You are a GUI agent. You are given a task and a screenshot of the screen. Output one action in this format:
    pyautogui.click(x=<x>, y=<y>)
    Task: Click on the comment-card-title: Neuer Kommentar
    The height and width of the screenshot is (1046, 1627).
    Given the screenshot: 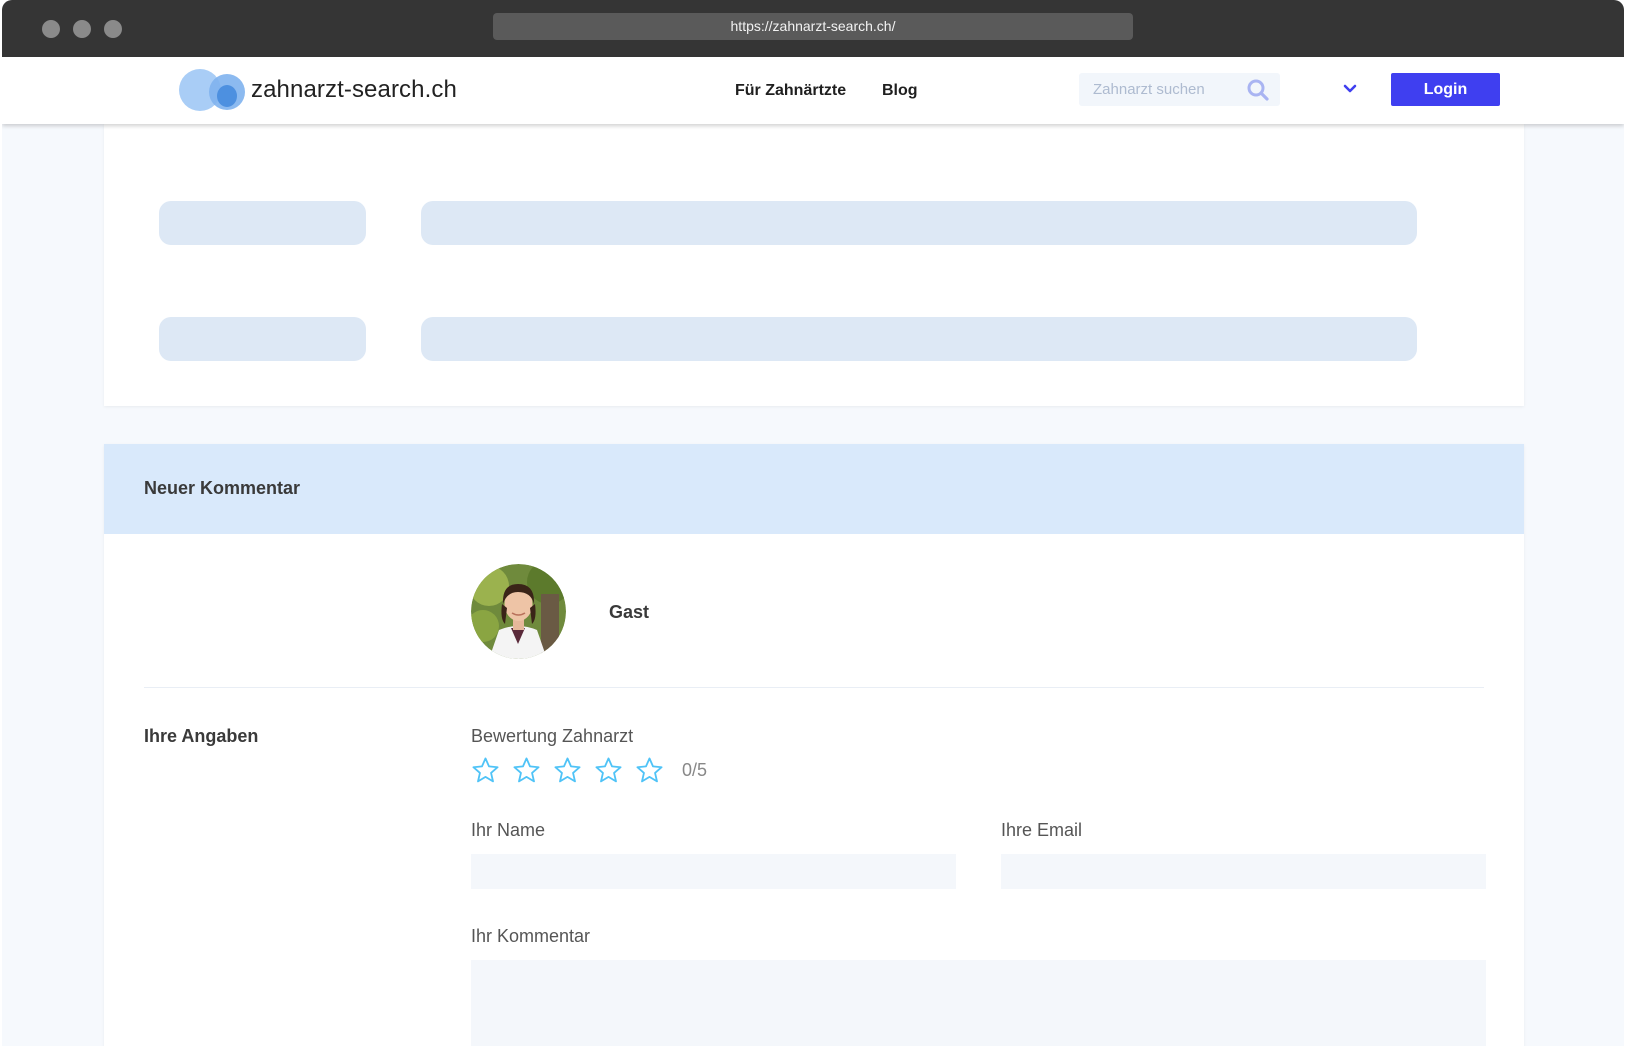 What is the action you would take?
    pyautogui.click(x=222, y=488)
    